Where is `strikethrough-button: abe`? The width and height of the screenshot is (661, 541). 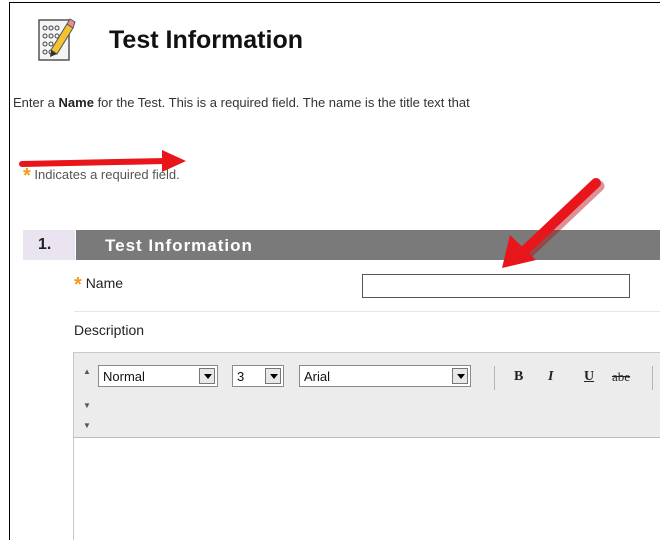 strikethrough-button: abe is located at coordinates (621, 377).